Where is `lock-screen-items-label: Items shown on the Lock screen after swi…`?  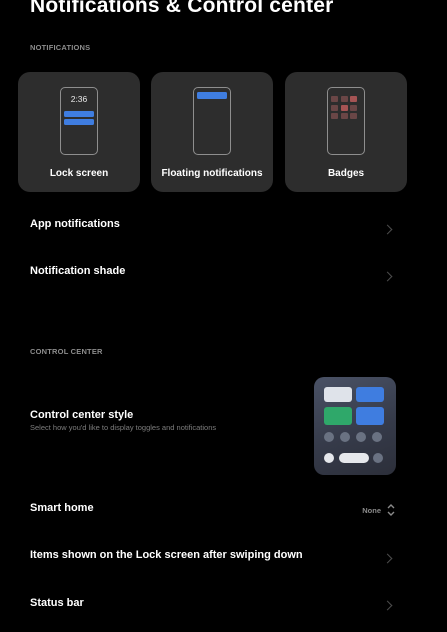
lock-screen-items-label: Items shown on the Lock screen after swi… is located at coordinates (166, 555).